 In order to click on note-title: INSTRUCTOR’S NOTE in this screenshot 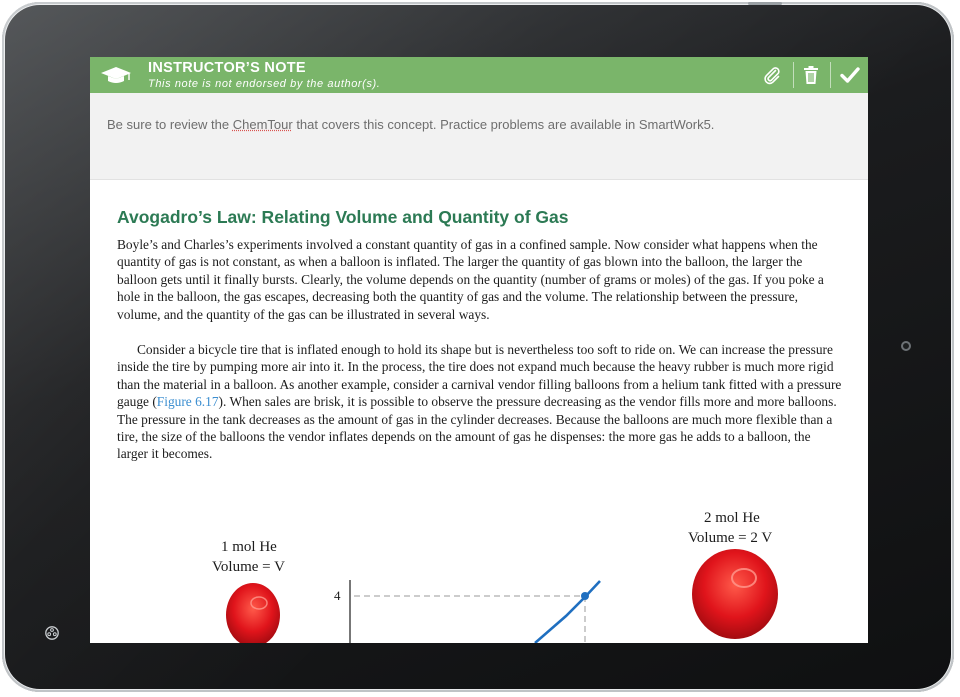, I will do `click(227, 68)`.